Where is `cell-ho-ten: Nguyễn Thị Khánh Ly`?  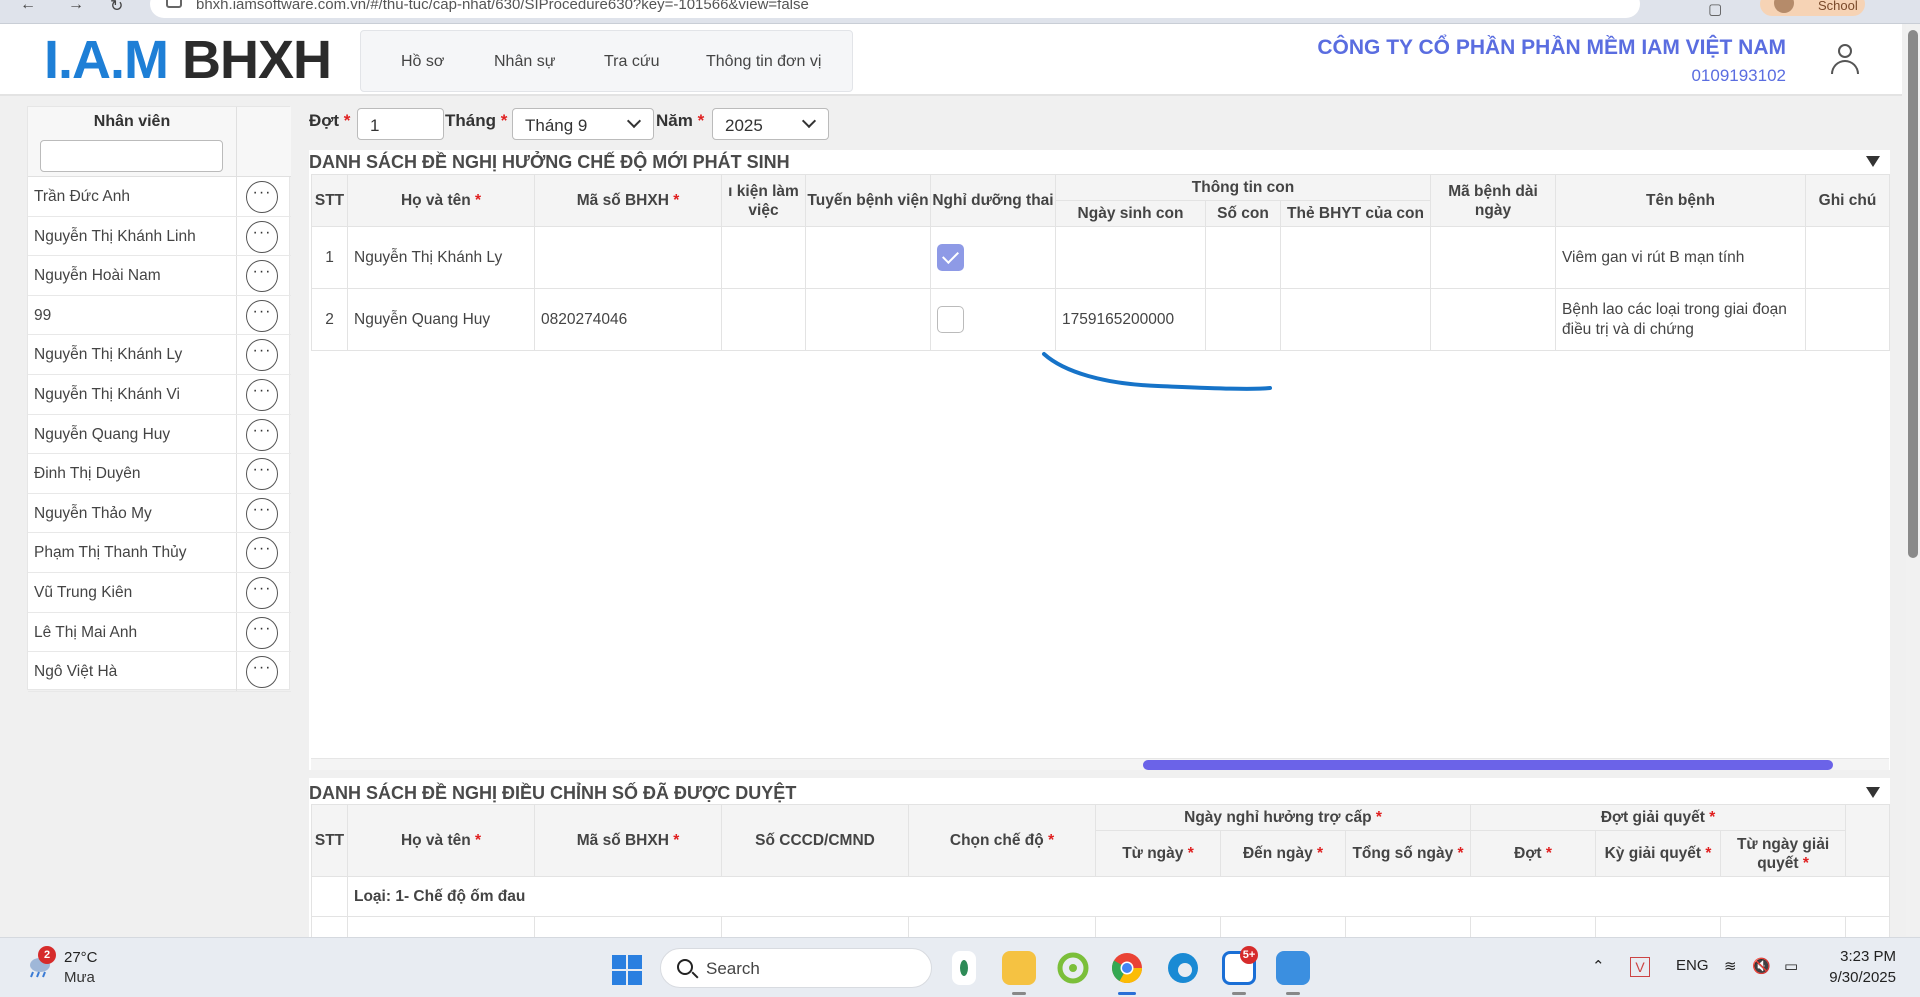
cell-ho-ten: Nguyễn Thị Khánh Ly is located at coordinates (441, 257).